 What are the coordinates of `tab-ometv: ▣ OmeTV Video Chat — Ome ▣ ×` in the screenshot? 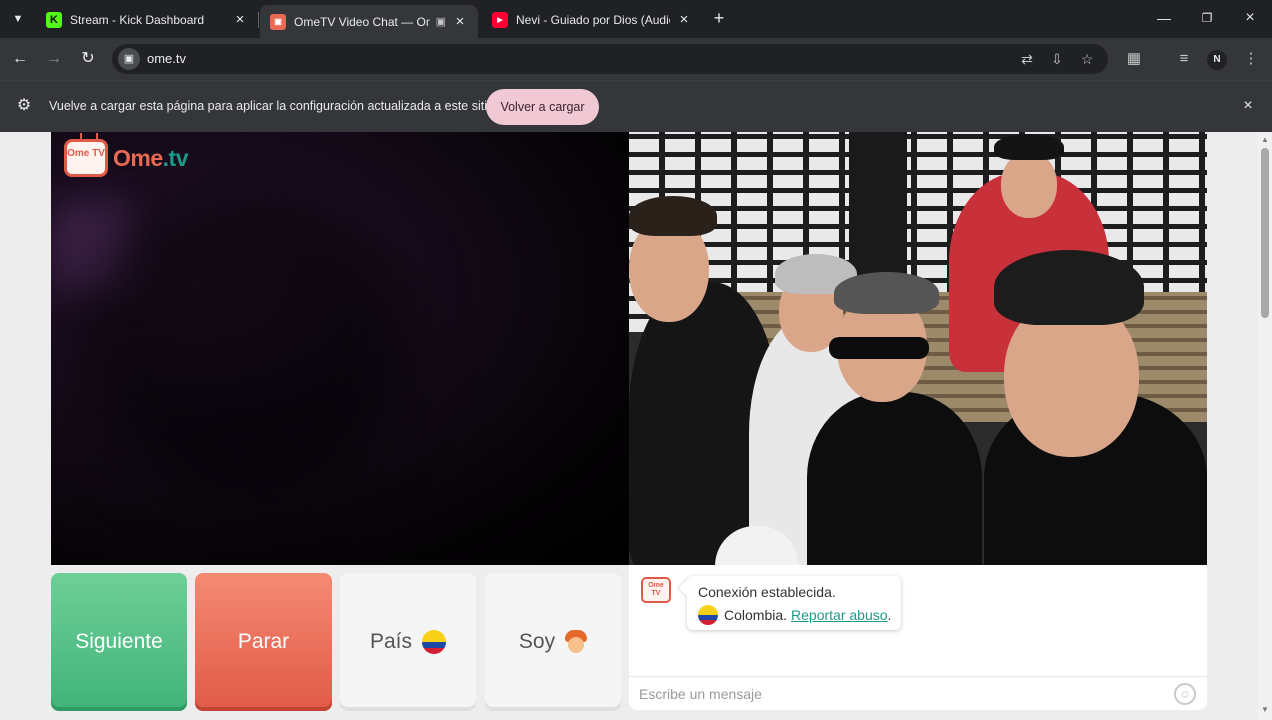 It's located at (369, 21).